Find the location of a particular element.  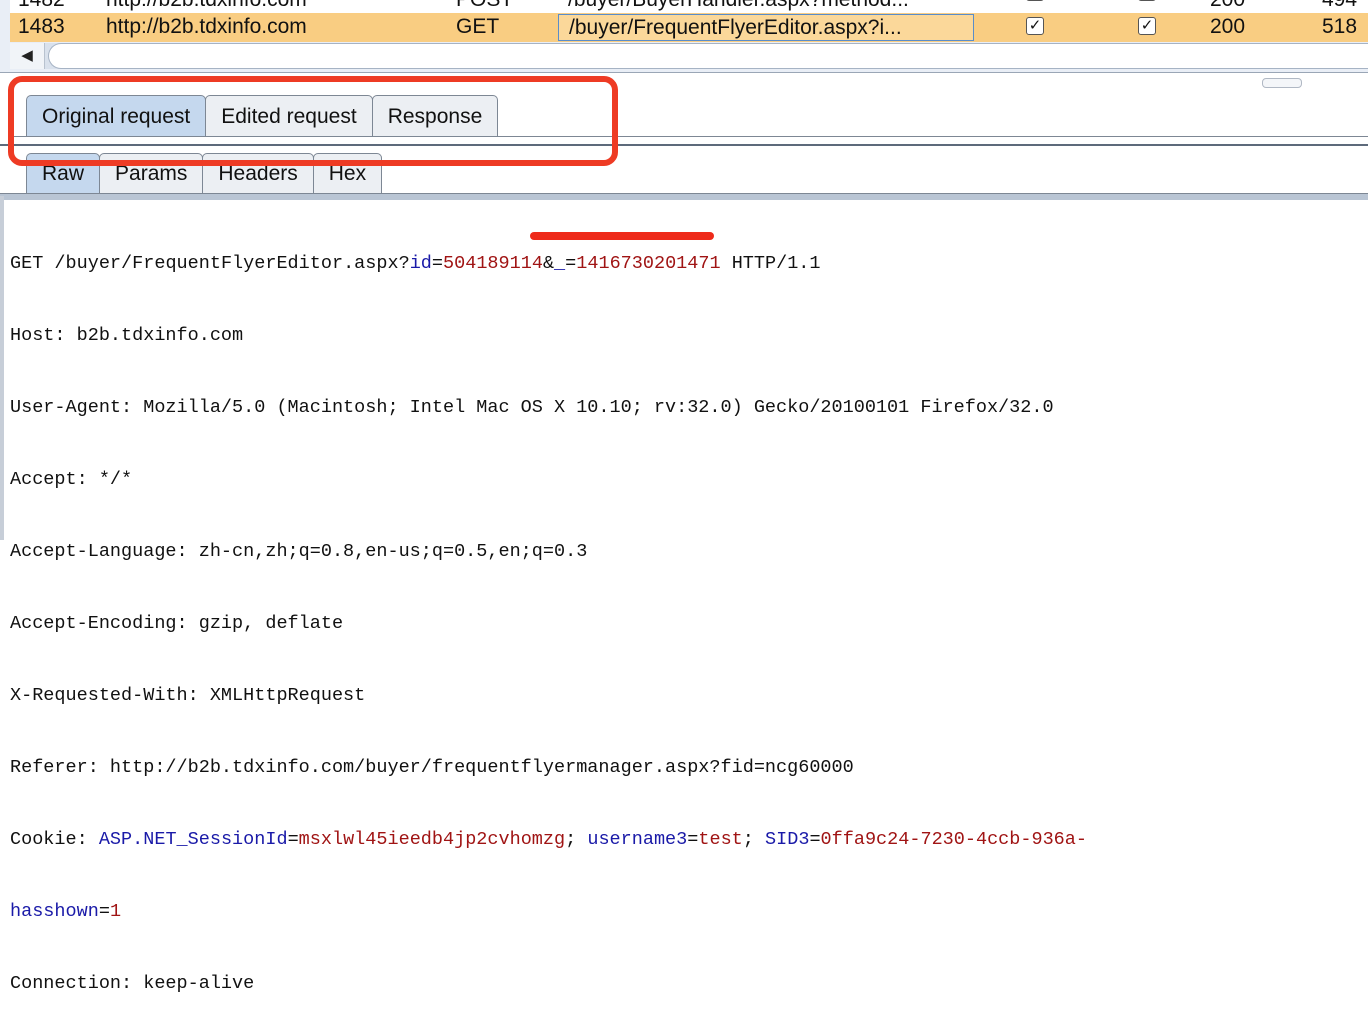

tab-hex: Hex is located at coordinates (347, 174).